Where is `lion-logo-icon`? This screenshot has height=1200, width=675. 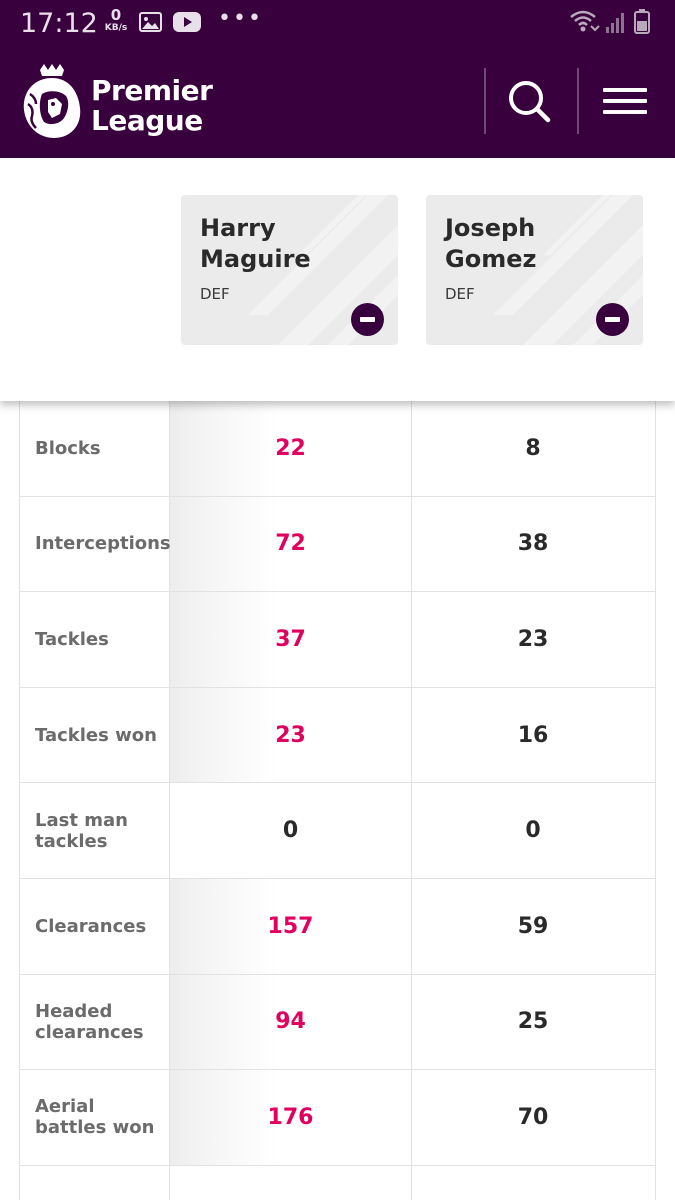
lion-logo-icon is located at coordinates (52, 104).